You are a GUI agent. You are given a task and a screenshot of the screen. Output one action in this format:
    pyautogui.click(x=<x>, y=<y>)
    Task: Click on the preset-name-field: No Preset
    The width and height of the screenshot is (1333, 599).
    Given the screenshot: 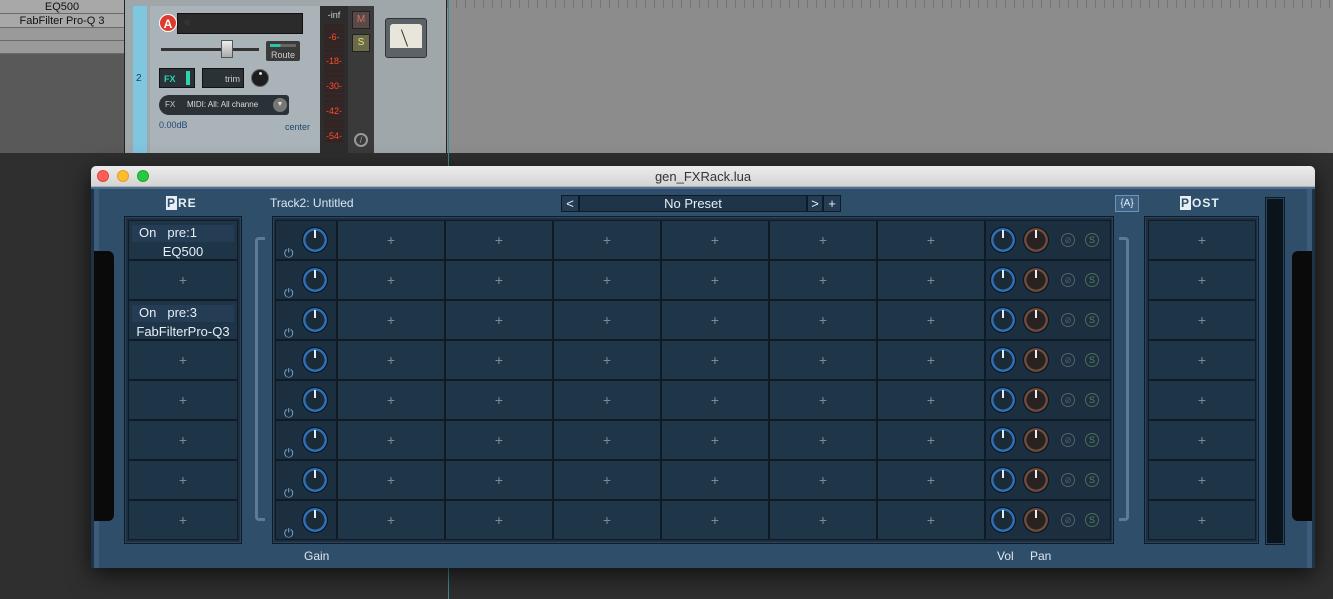 What is the action you would take?
    pyautogui.click(x=693, y=203)
    